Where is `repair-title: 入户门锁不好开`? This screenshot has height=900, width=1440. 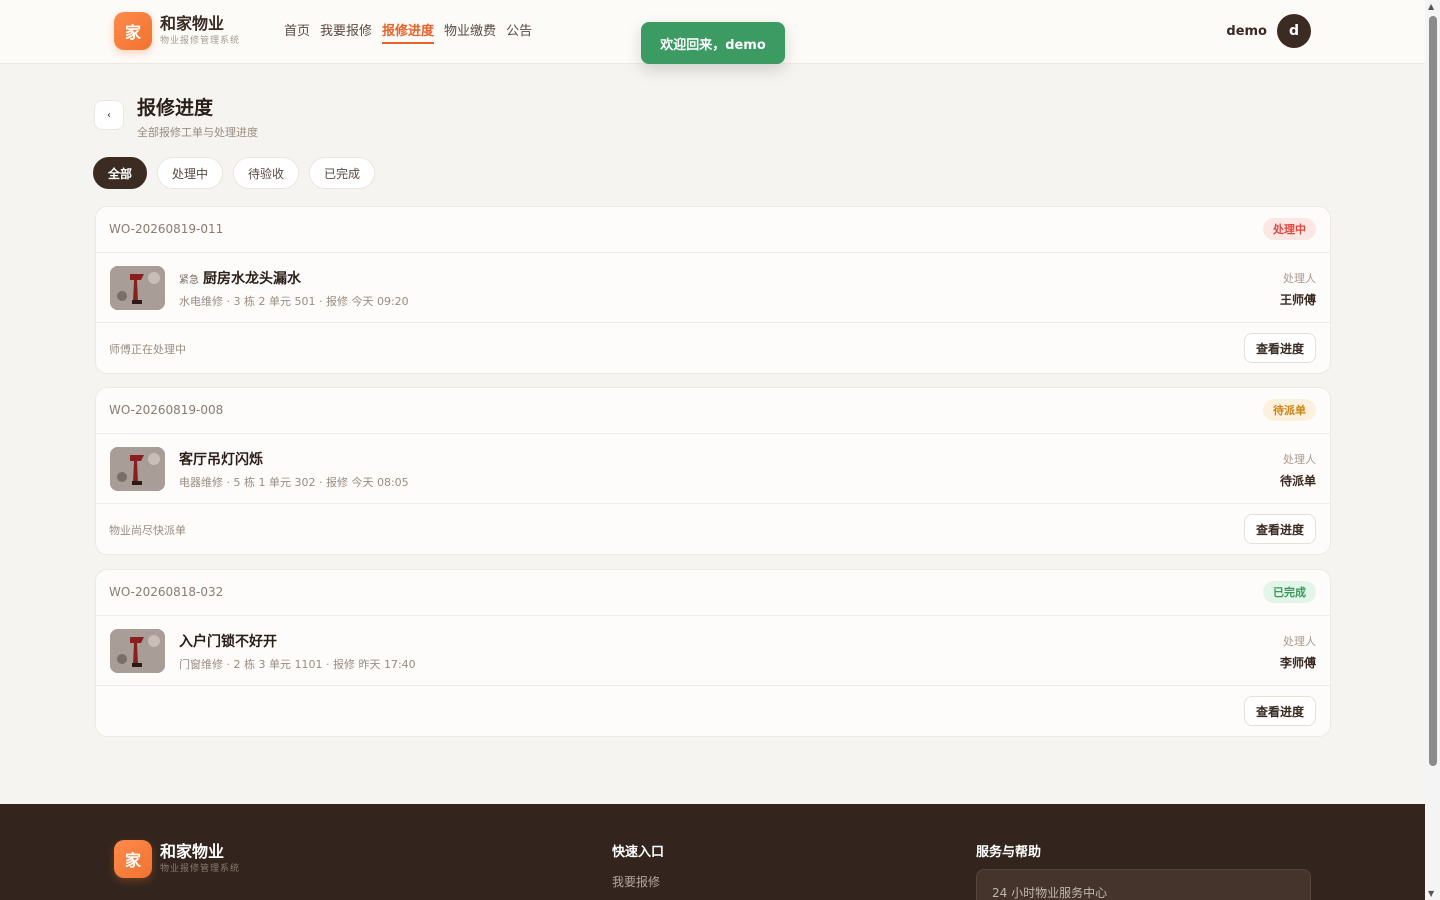
repair-title: 入户门锁不好开 is located at coordinates (228, 642).